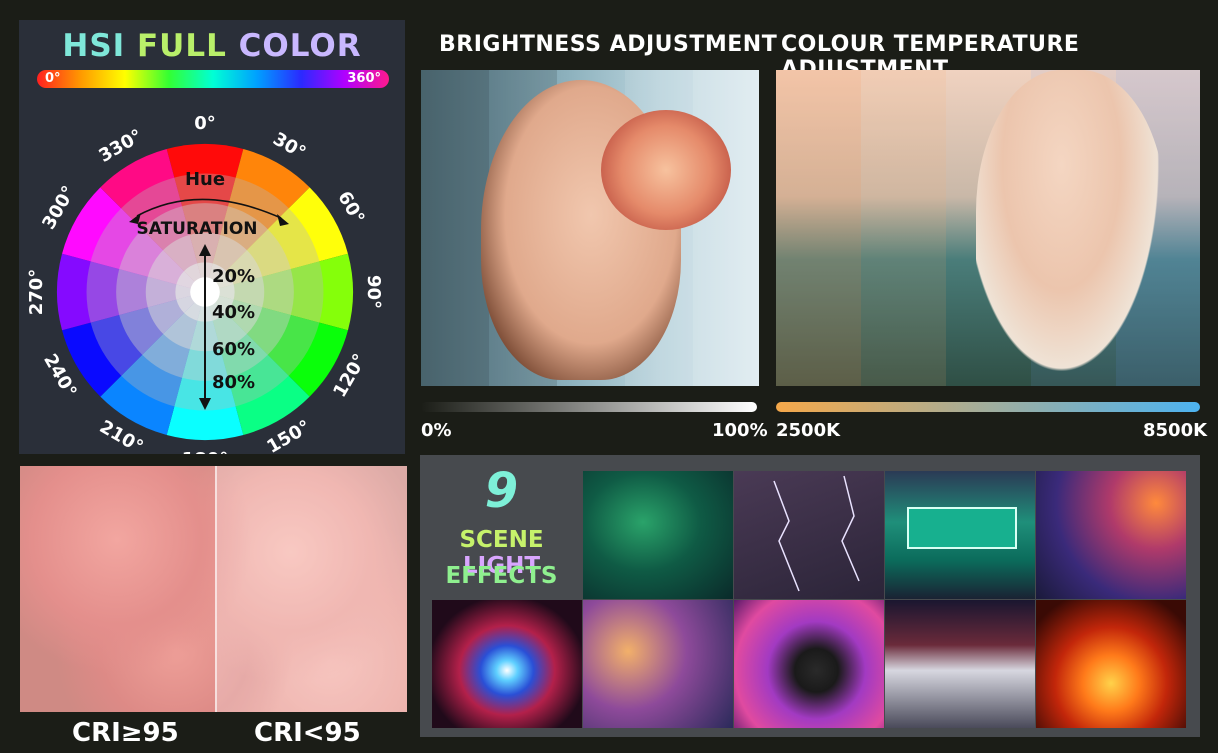 This screenshot has width=1218, height=753. I want to click on degree-label: 0°, so click(205, 123).